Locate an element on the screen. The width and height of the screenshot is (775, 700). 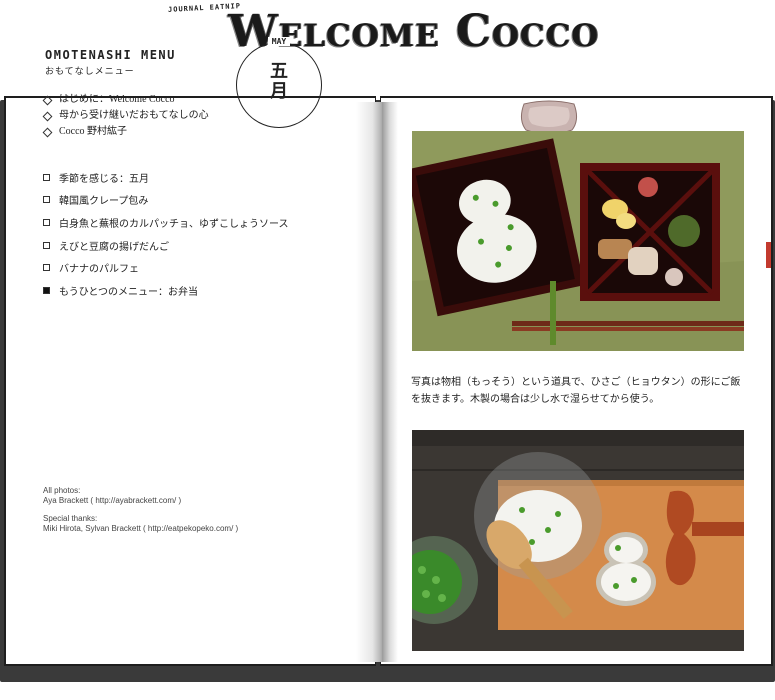
recipe-item: 季節を感じる：五月 is located at coordinates (166, 177).